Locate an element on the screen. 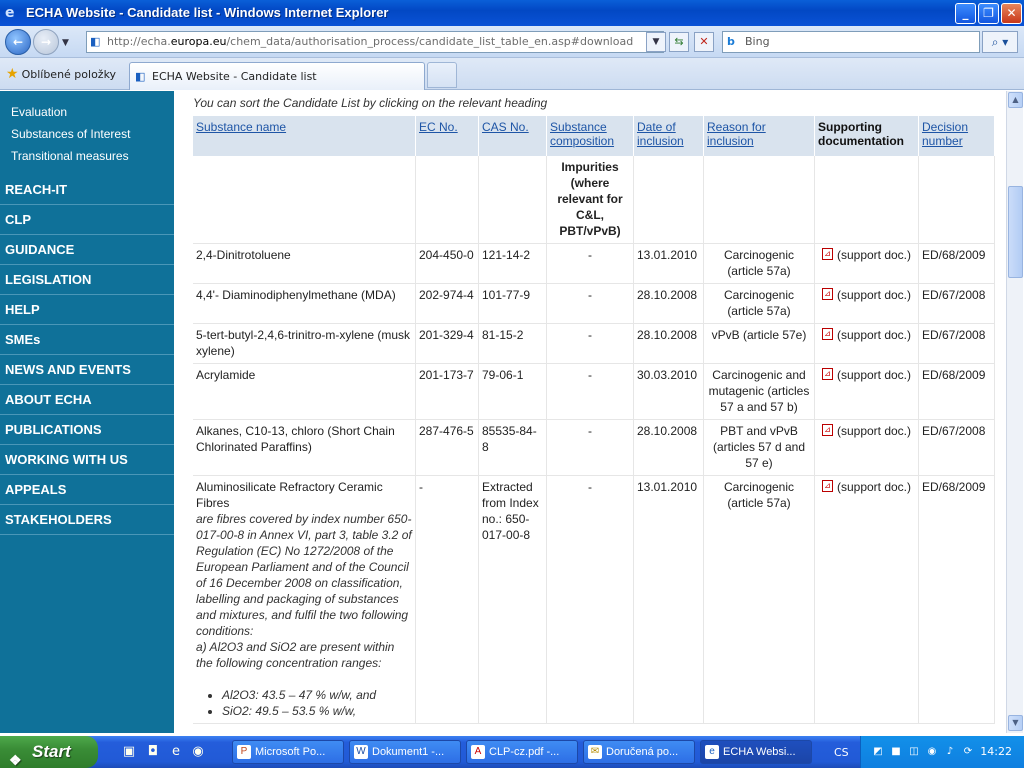 This screenshot has width=1024, height=768. scroll-thumb is located at coordinates (1015, 232).